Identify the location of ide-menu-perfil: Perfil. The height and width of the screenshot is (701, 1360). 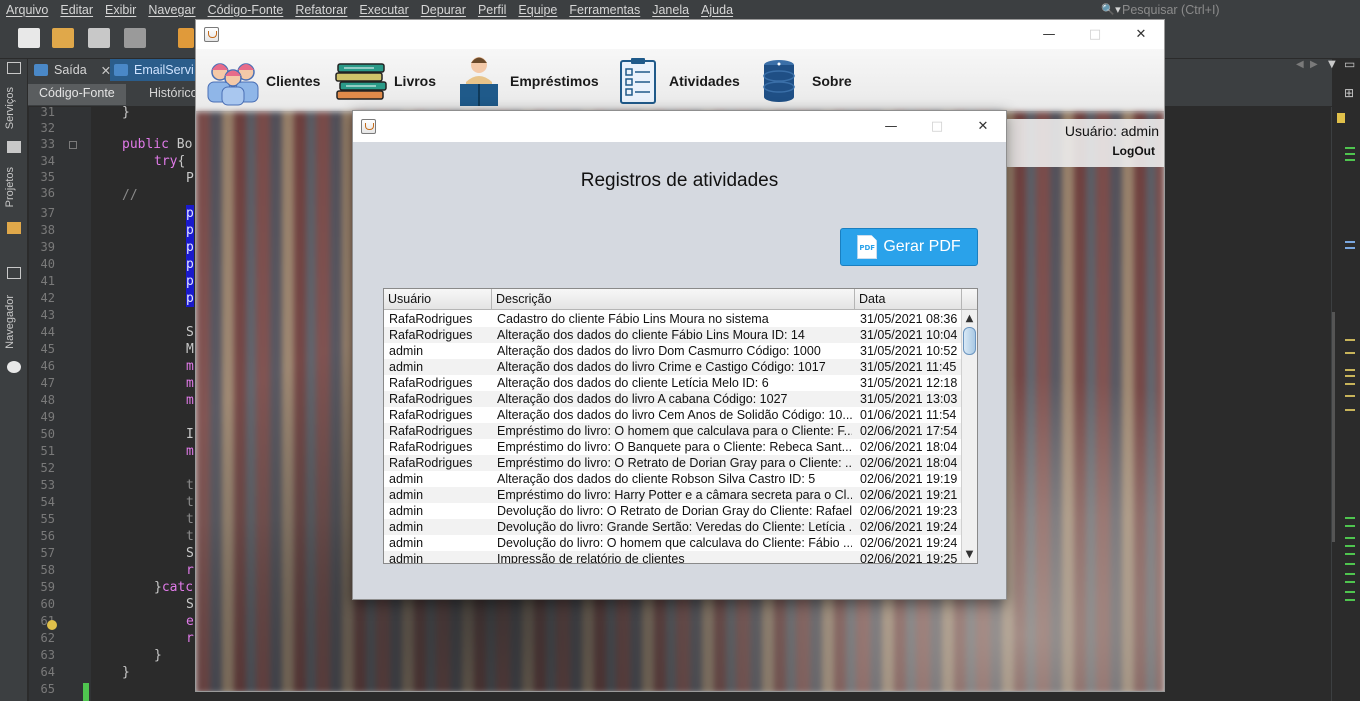
(492, 10).